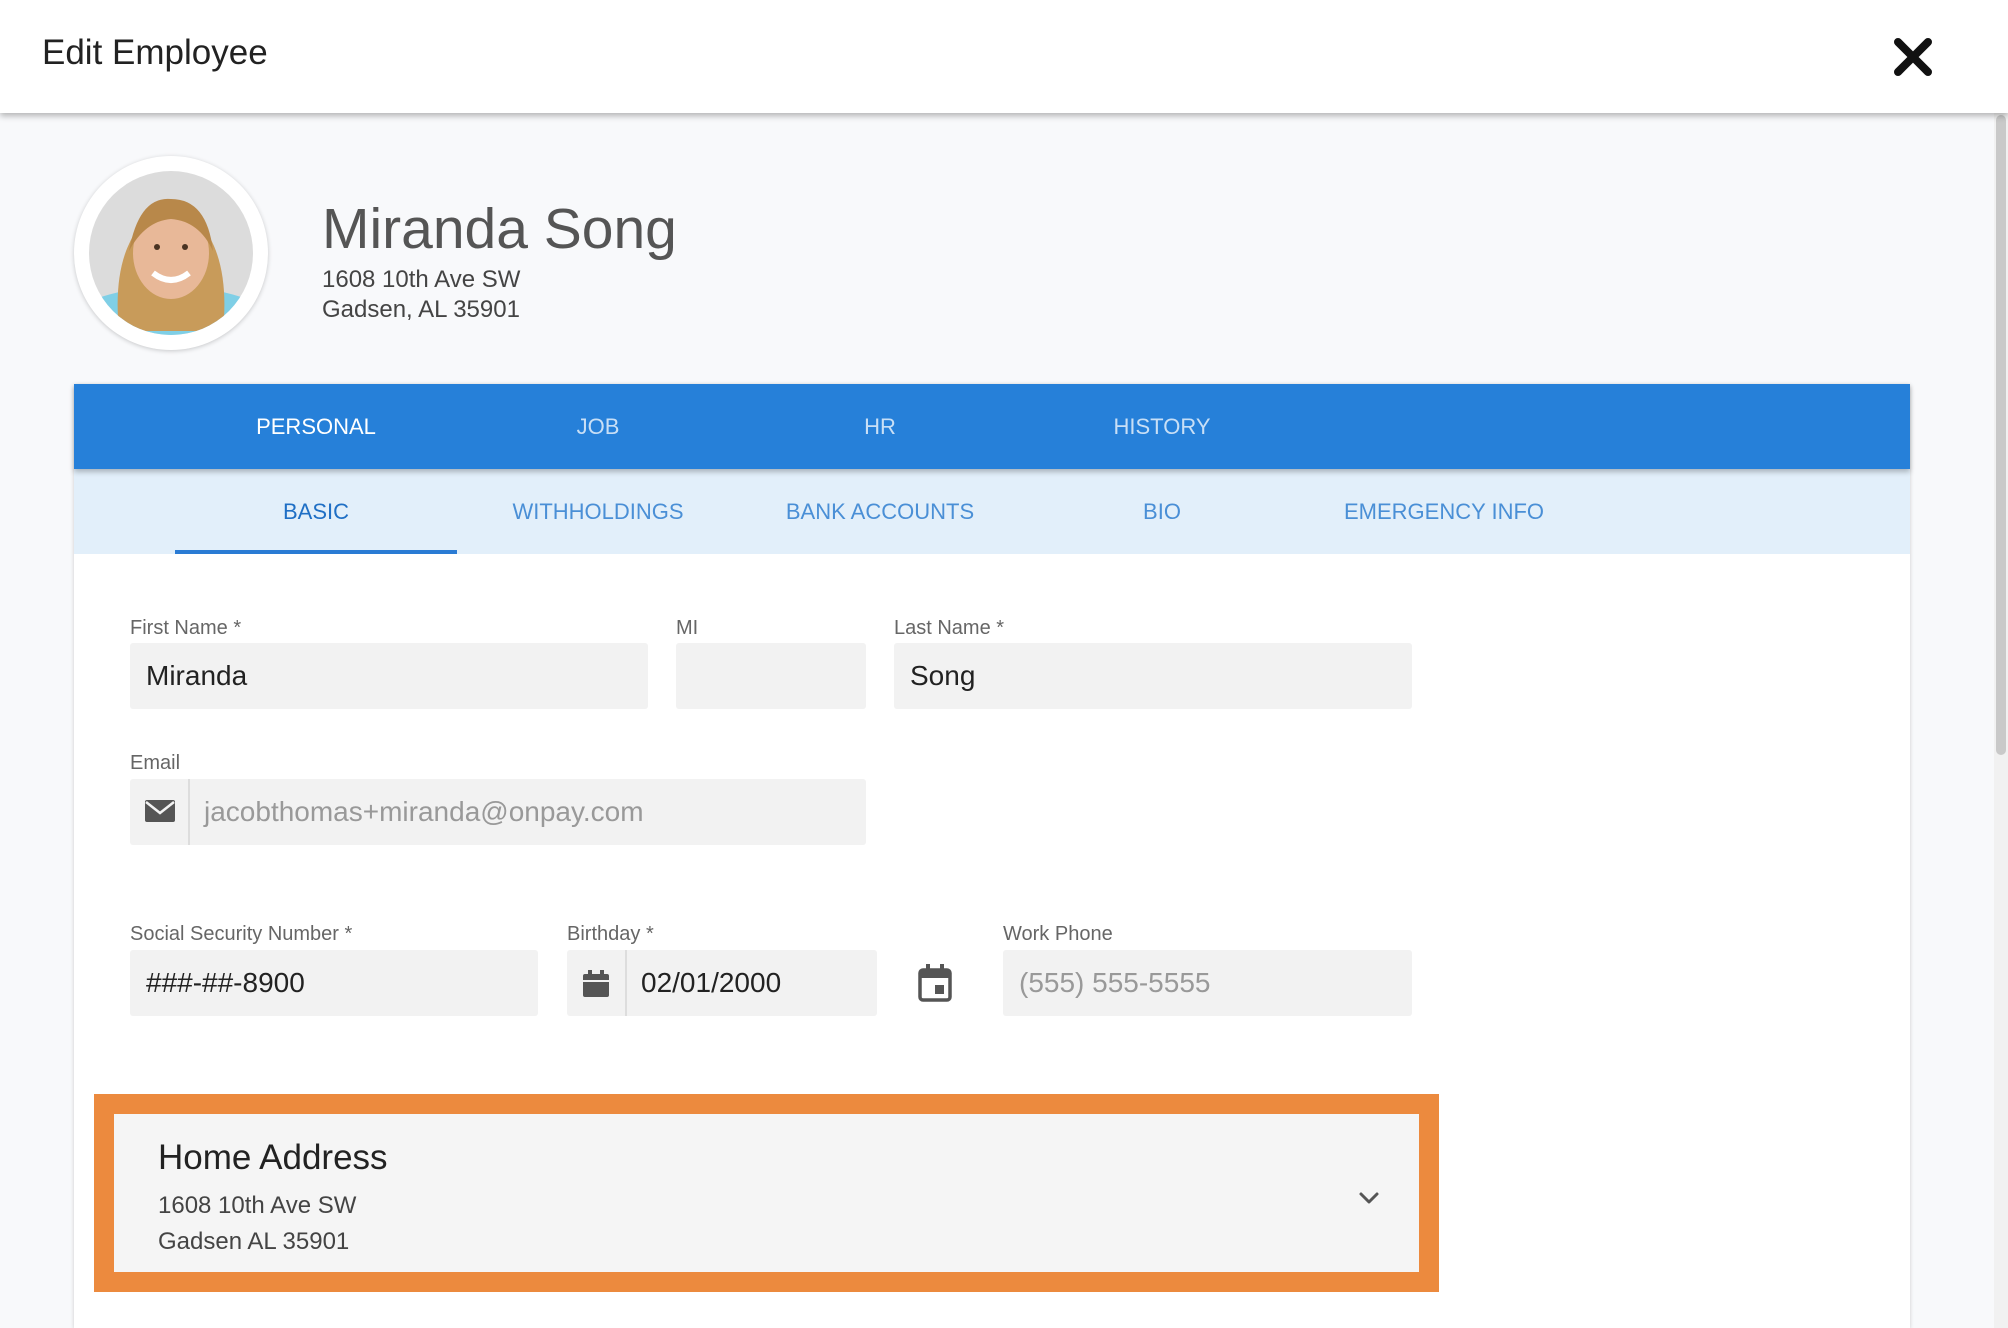 The image size is (2008, 1328). I want to click on first-name-label: First Name *, so click(186, 628).